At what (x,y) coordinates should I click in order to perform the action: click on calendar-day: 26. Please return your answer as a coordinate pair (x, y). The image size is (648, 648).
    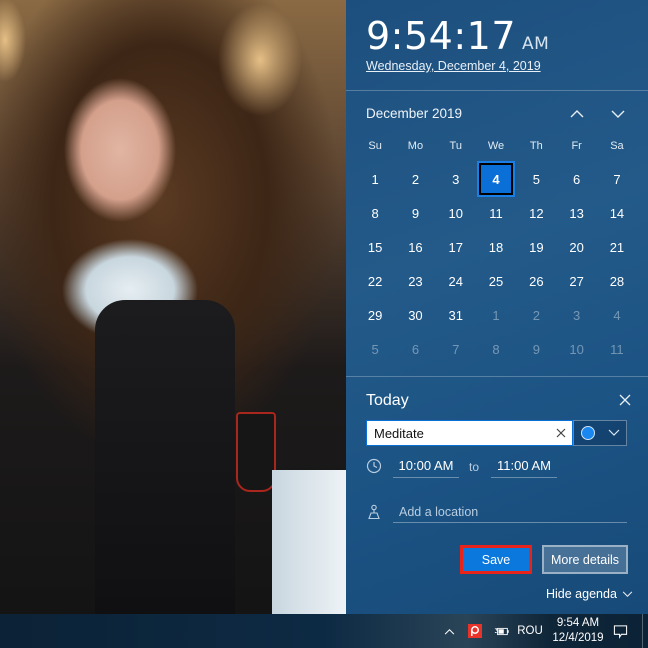
    Looking at the image, I should click on (536, 281).